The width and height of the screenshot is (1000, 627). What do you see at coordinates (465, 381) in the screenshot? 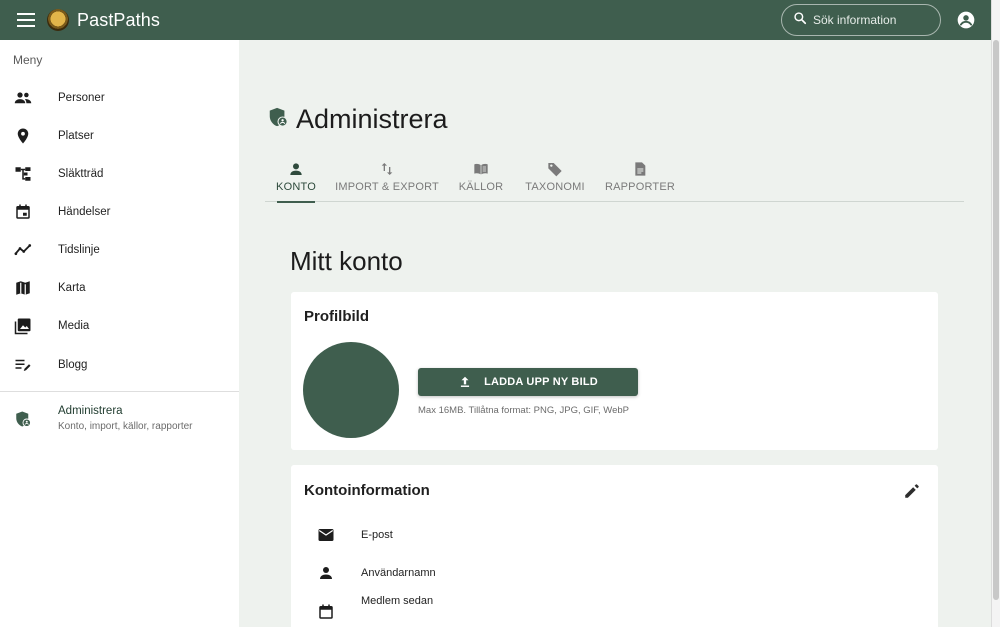
I see `upload-icon` at bounding box center [465, 381].